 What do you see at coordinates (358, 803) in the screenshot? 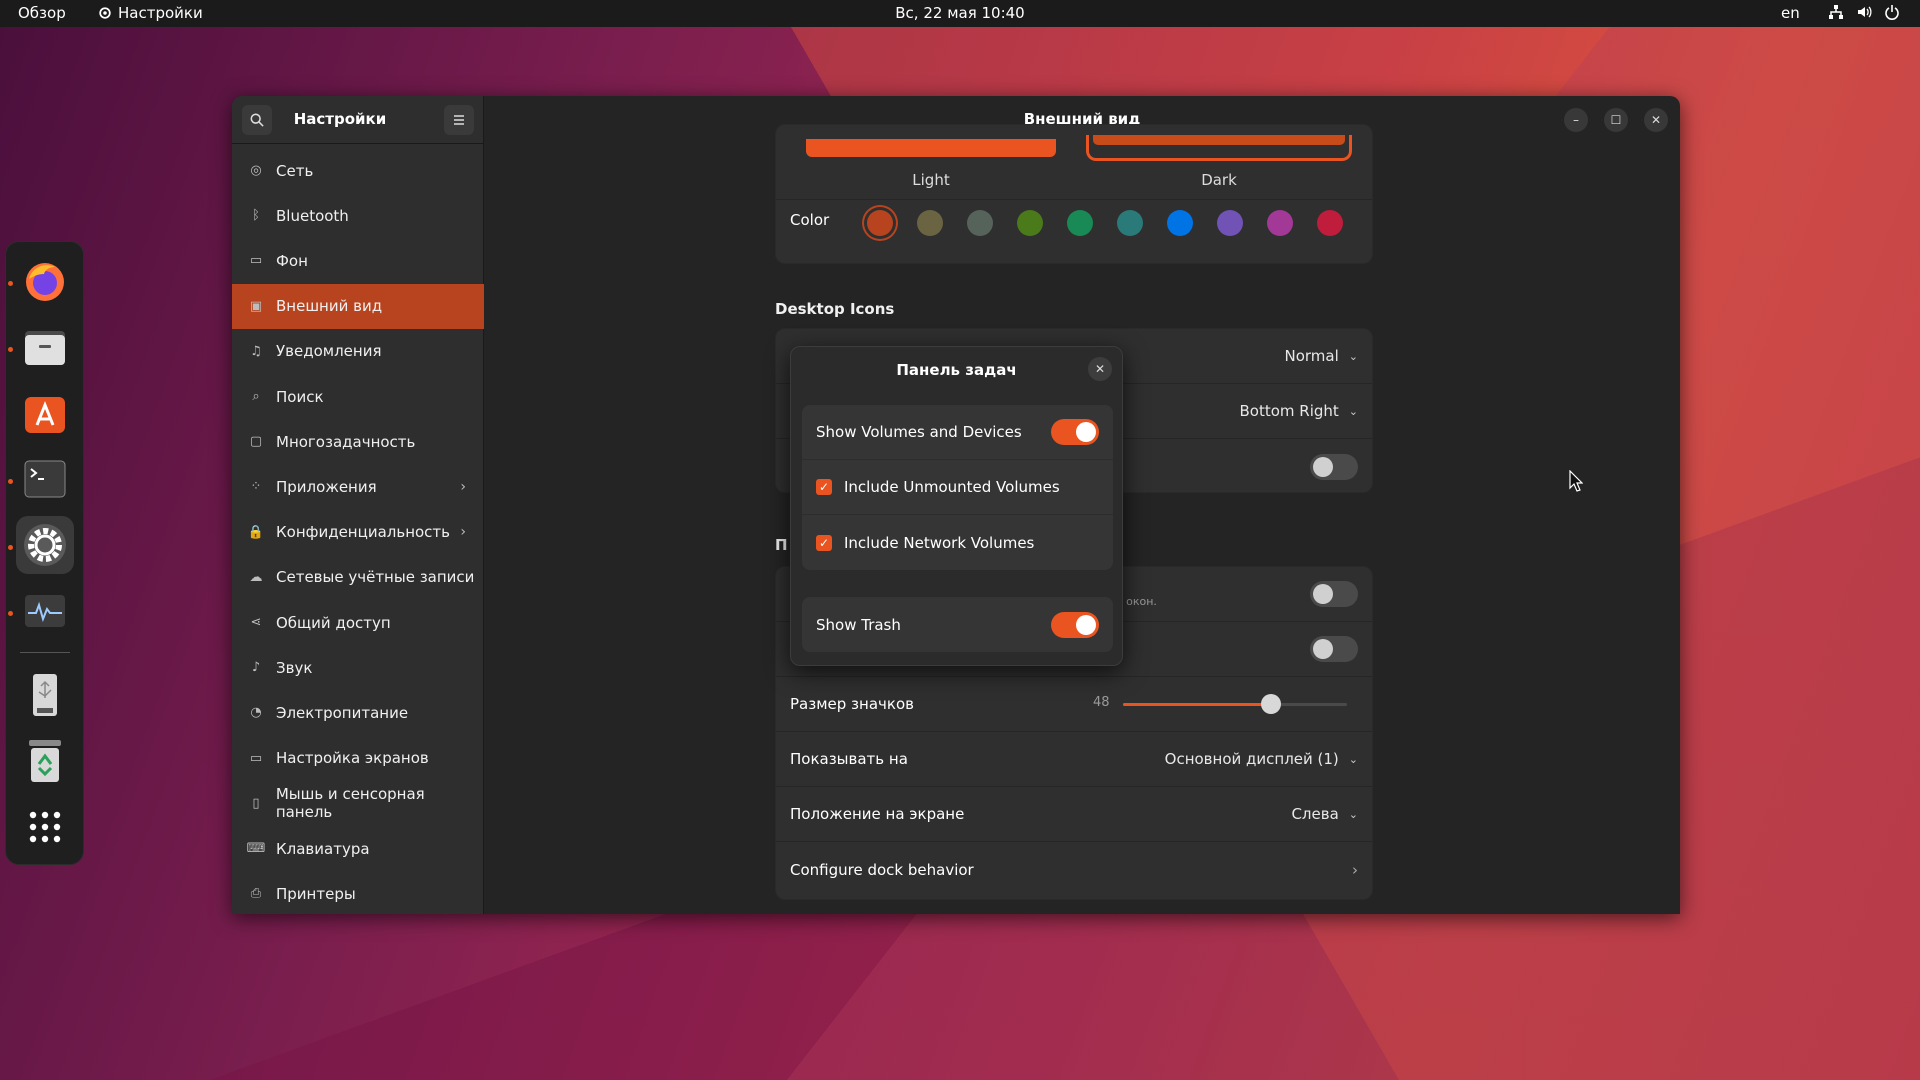
I see `sidebar-item: ▯ Мышь и сенсорная панель` at bounding box center [358, 803].